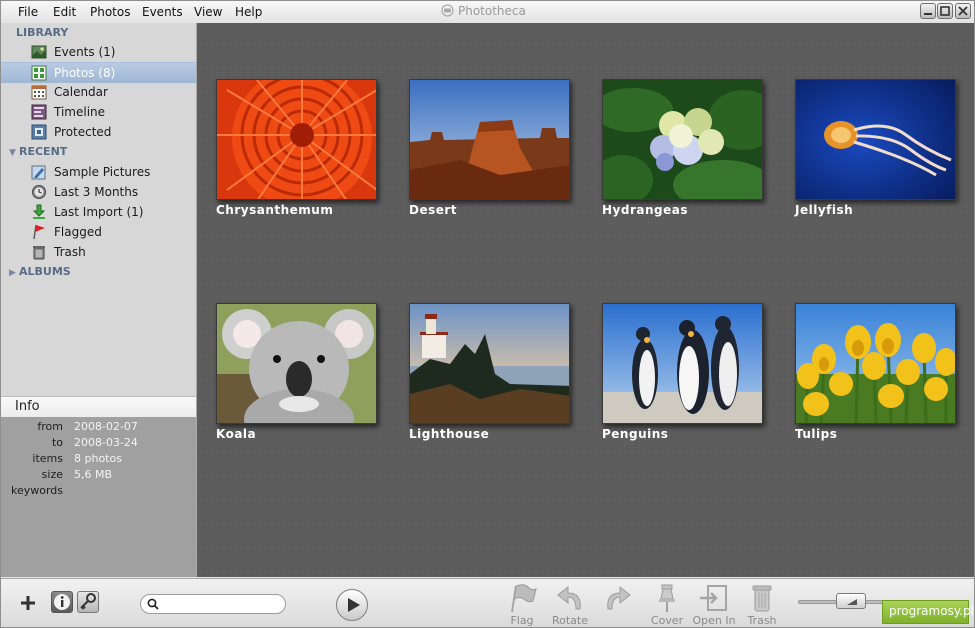 This screenshot has height=628, width=975. I want to click on rotate-right-button, so click(618, 605).